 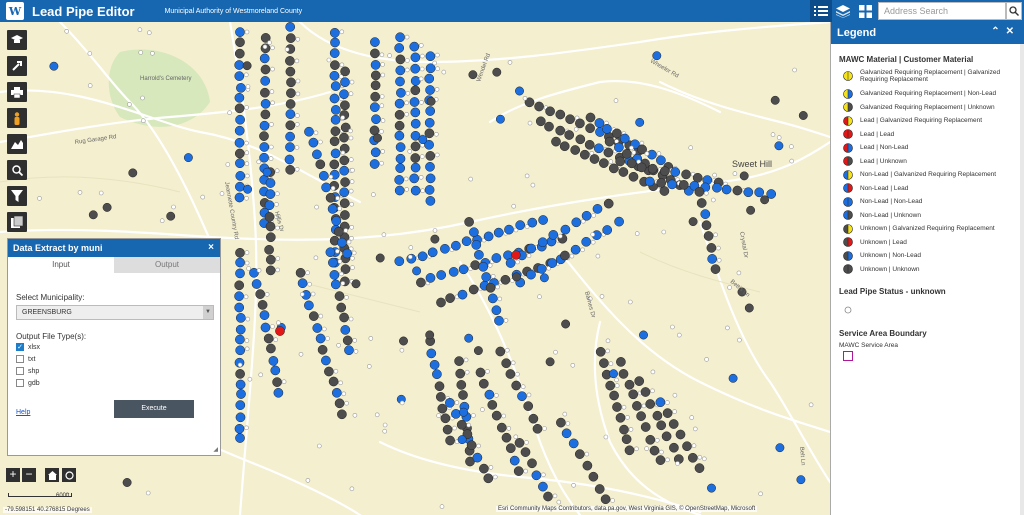 What do you see at coordinates (20, 347) in the screenshot?
I see `checkbox-checked-icon: ✓` at bounding box center [20, 347].